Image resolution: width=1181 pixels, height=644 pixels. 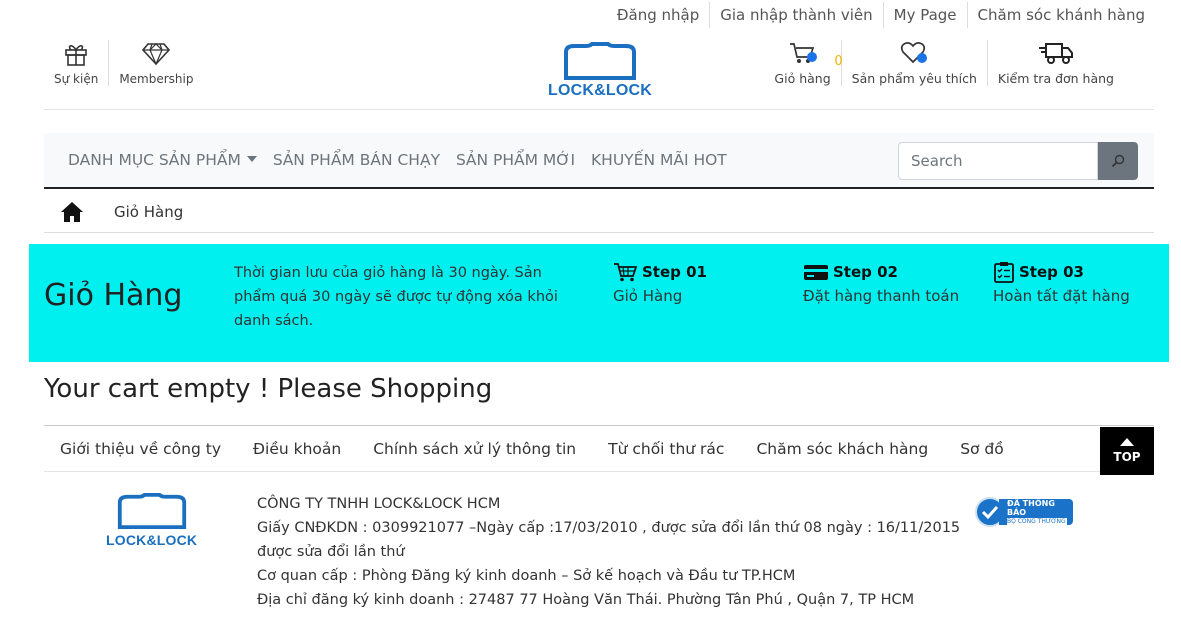 I want to click on back-to-top-label: TOP, so click(x=1127, y=457).